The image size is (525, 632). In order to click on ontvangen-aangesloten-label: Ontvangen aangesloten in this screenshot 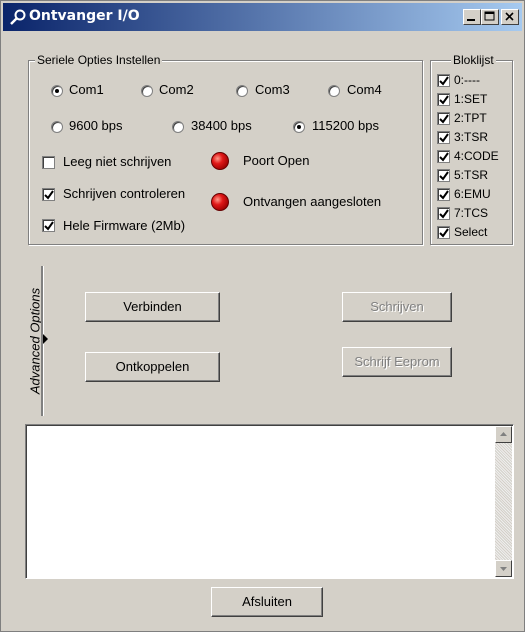, I will do `click(312, 201)`.